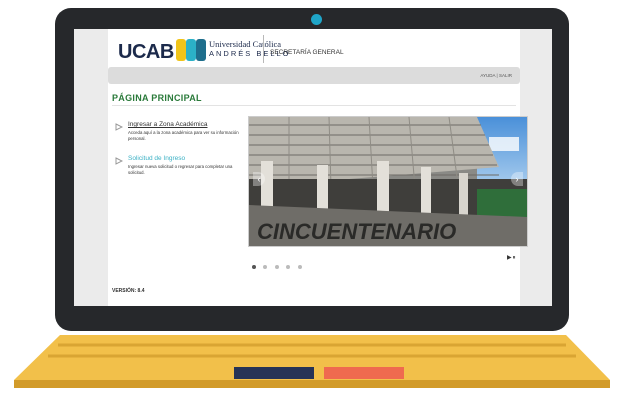  I want to click on page-title: PÁGINA PRINCIPAL, so click(157, 98).